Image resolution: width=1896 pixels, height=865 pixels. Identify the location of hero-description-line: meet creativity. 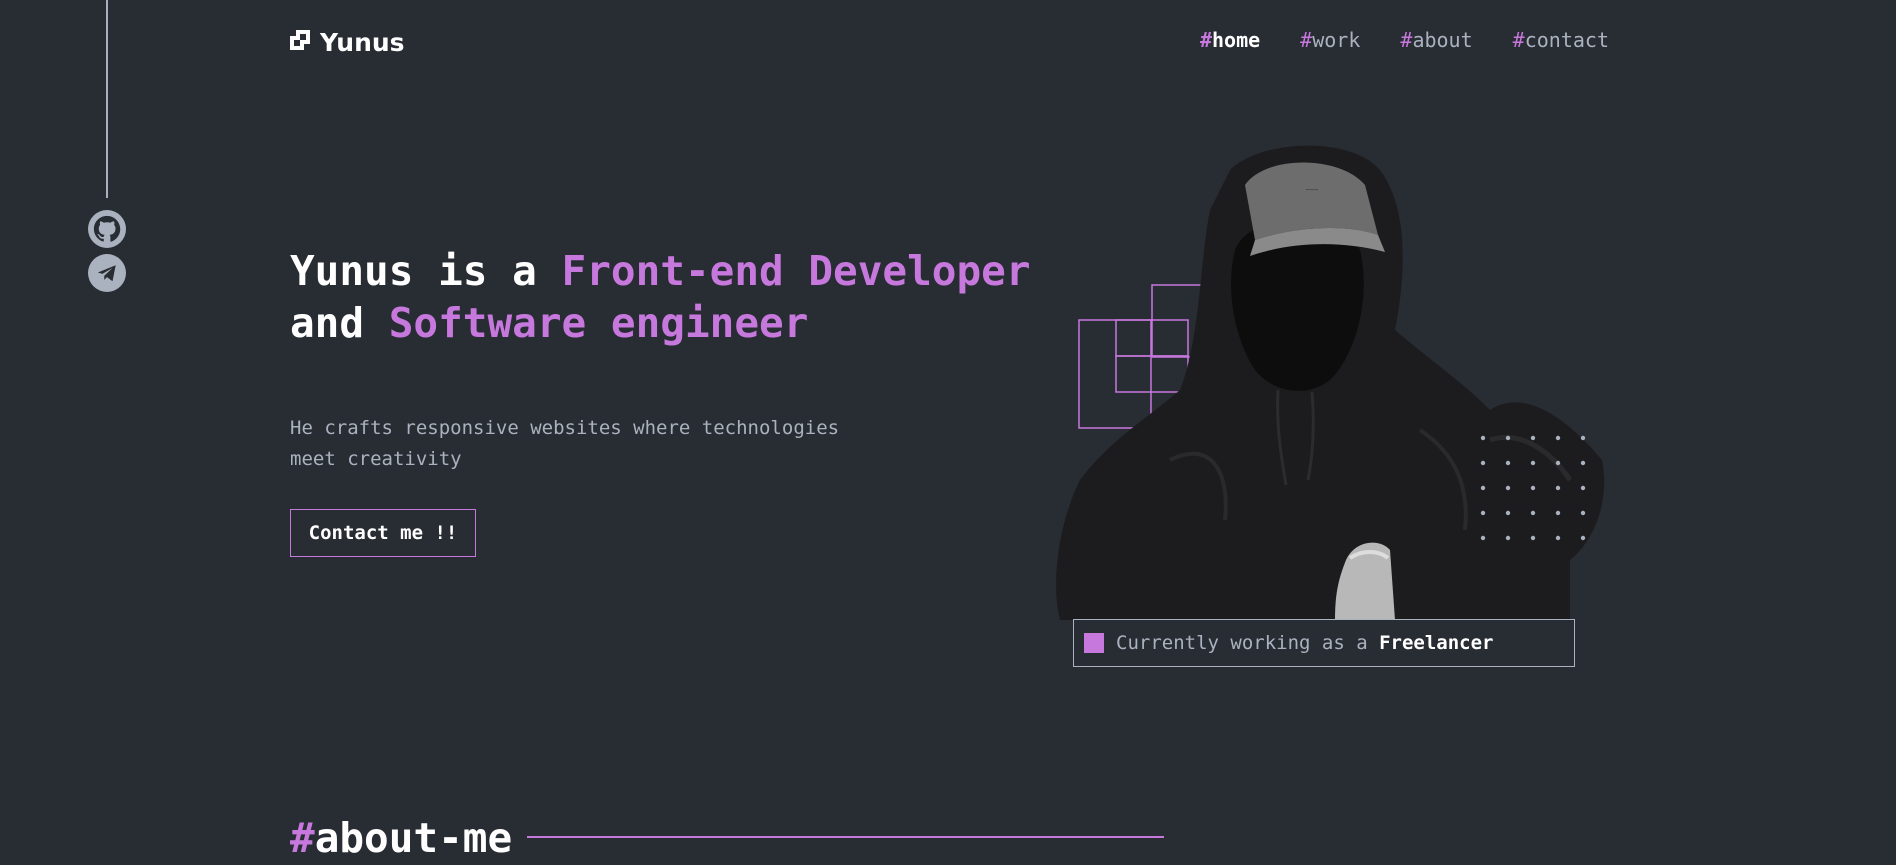
(376, 459).